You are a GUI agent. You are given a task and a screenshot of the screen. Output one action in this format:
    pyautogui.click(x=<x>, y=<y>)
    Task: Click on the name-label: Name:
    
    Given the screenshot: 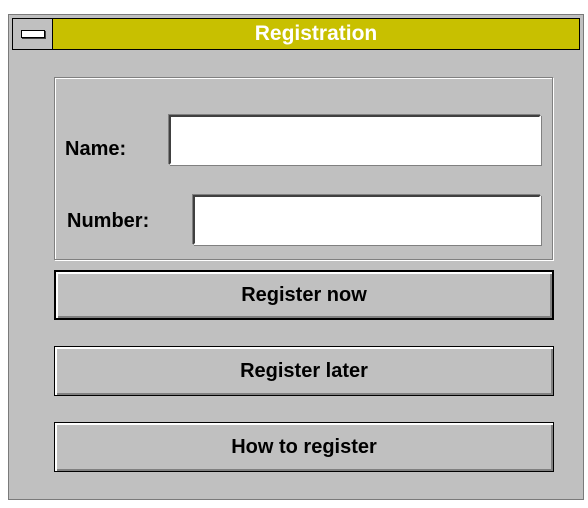 What is the action you would take?
    pyautogui.click(x=96, y=149)
    